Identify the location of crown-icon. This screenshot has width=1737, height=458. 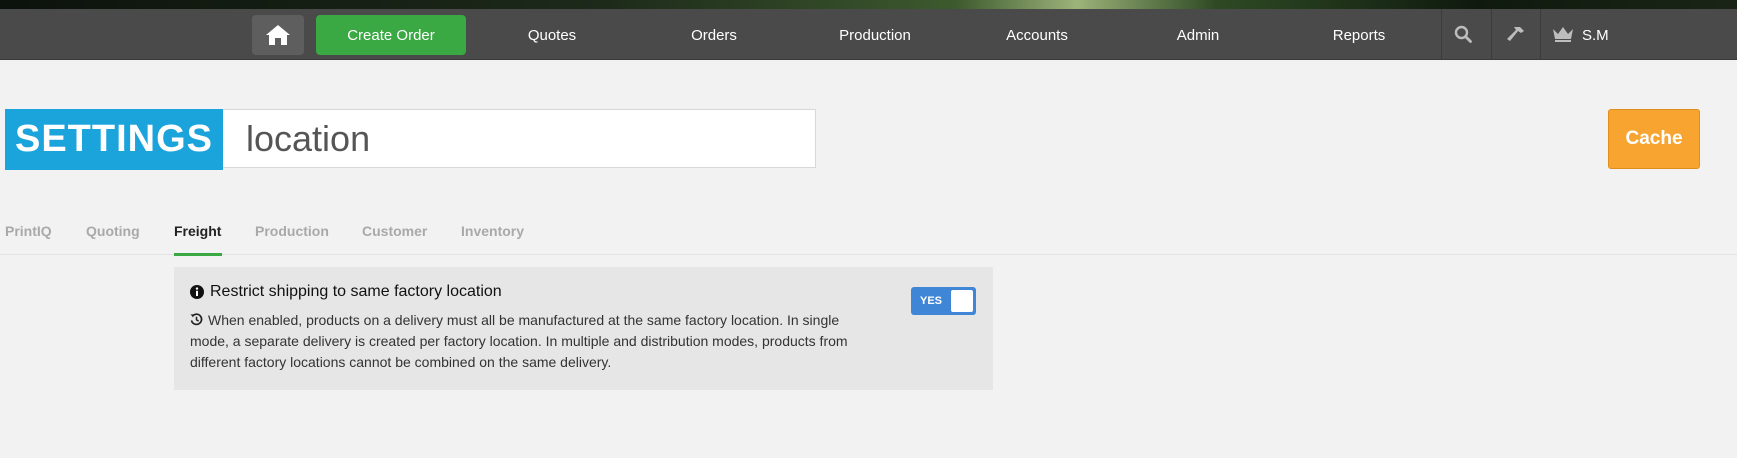
(1563, 34).